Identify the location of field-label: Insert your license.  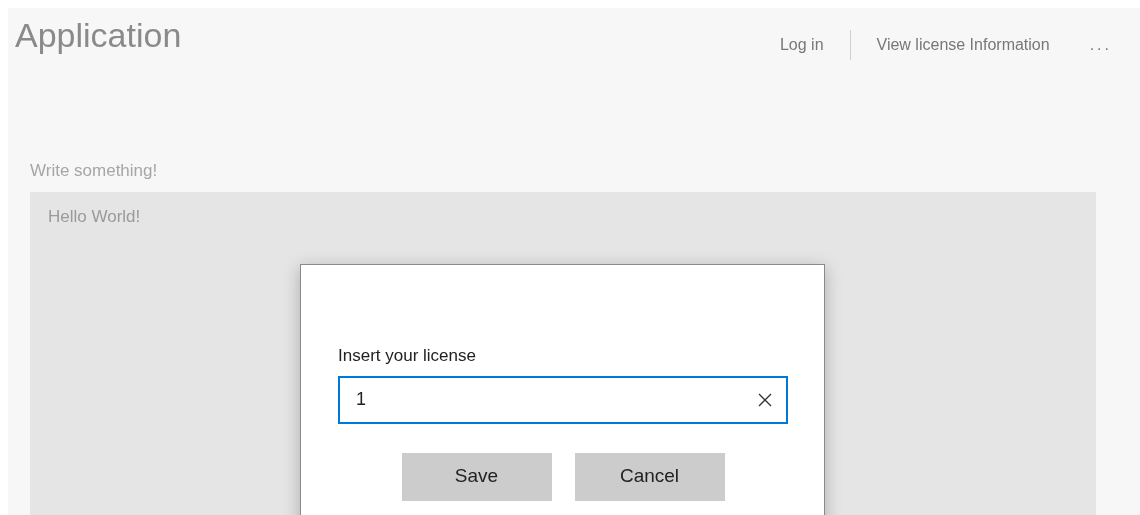
(407, 356).